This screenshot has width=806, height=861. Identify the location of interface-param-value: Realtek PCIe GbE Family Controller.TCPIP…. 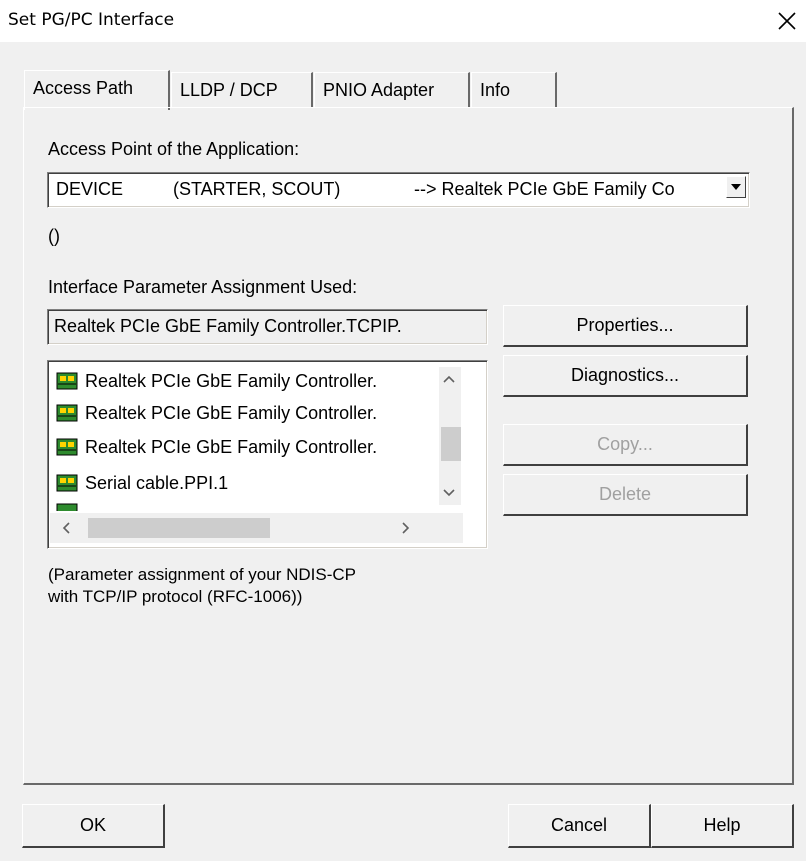
(228, 326).